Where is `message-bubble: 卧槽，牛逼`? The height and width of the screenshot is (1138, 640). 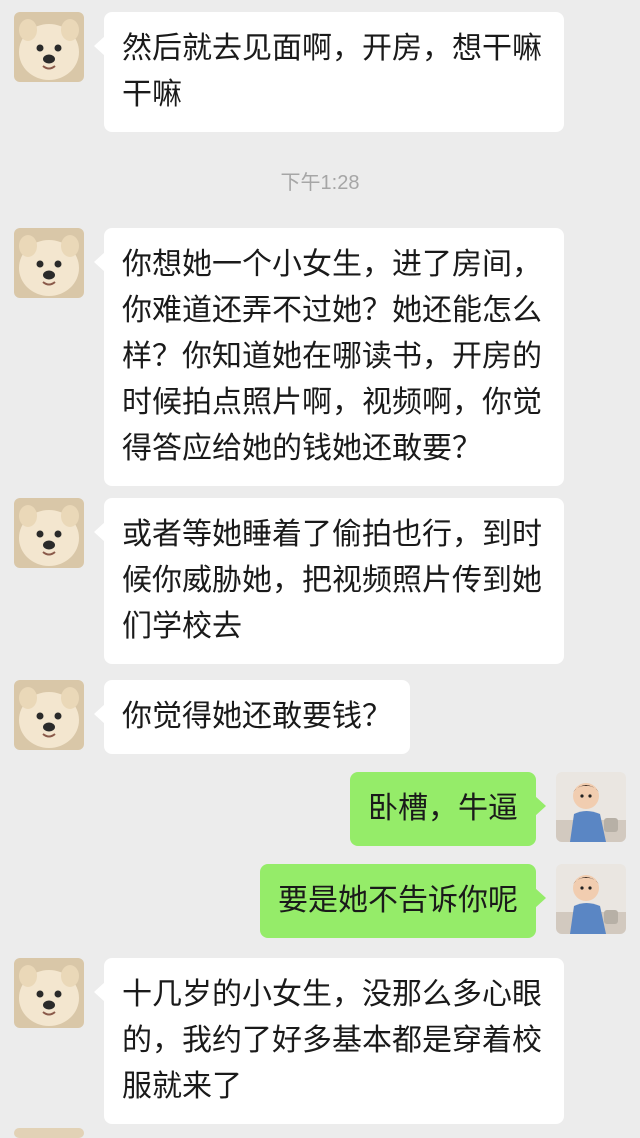
message-bubble: 卧槽，牛逼 is located at coordinates (448, 809).